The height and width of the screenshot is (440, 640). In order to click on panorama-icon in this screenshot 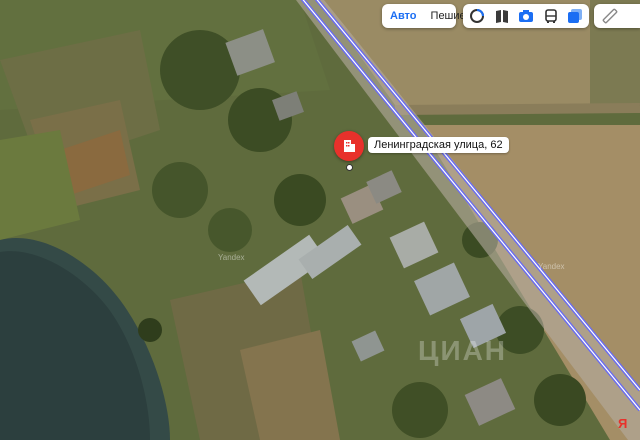, I will do `click(477, 16)`.